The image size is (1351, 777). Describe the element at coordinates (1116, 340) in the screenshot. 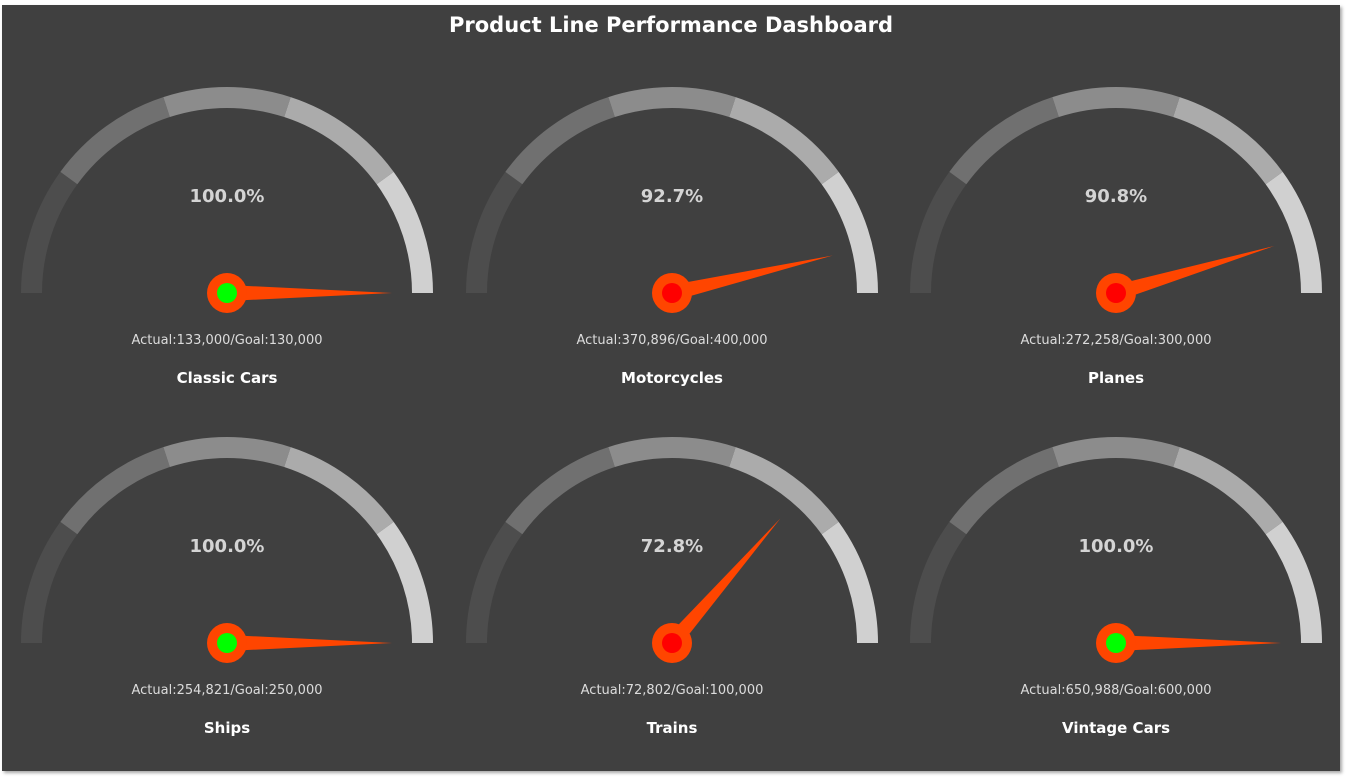

I see `gauge-actual-goal: Actual:272,258/Goal:300,000` at that location.